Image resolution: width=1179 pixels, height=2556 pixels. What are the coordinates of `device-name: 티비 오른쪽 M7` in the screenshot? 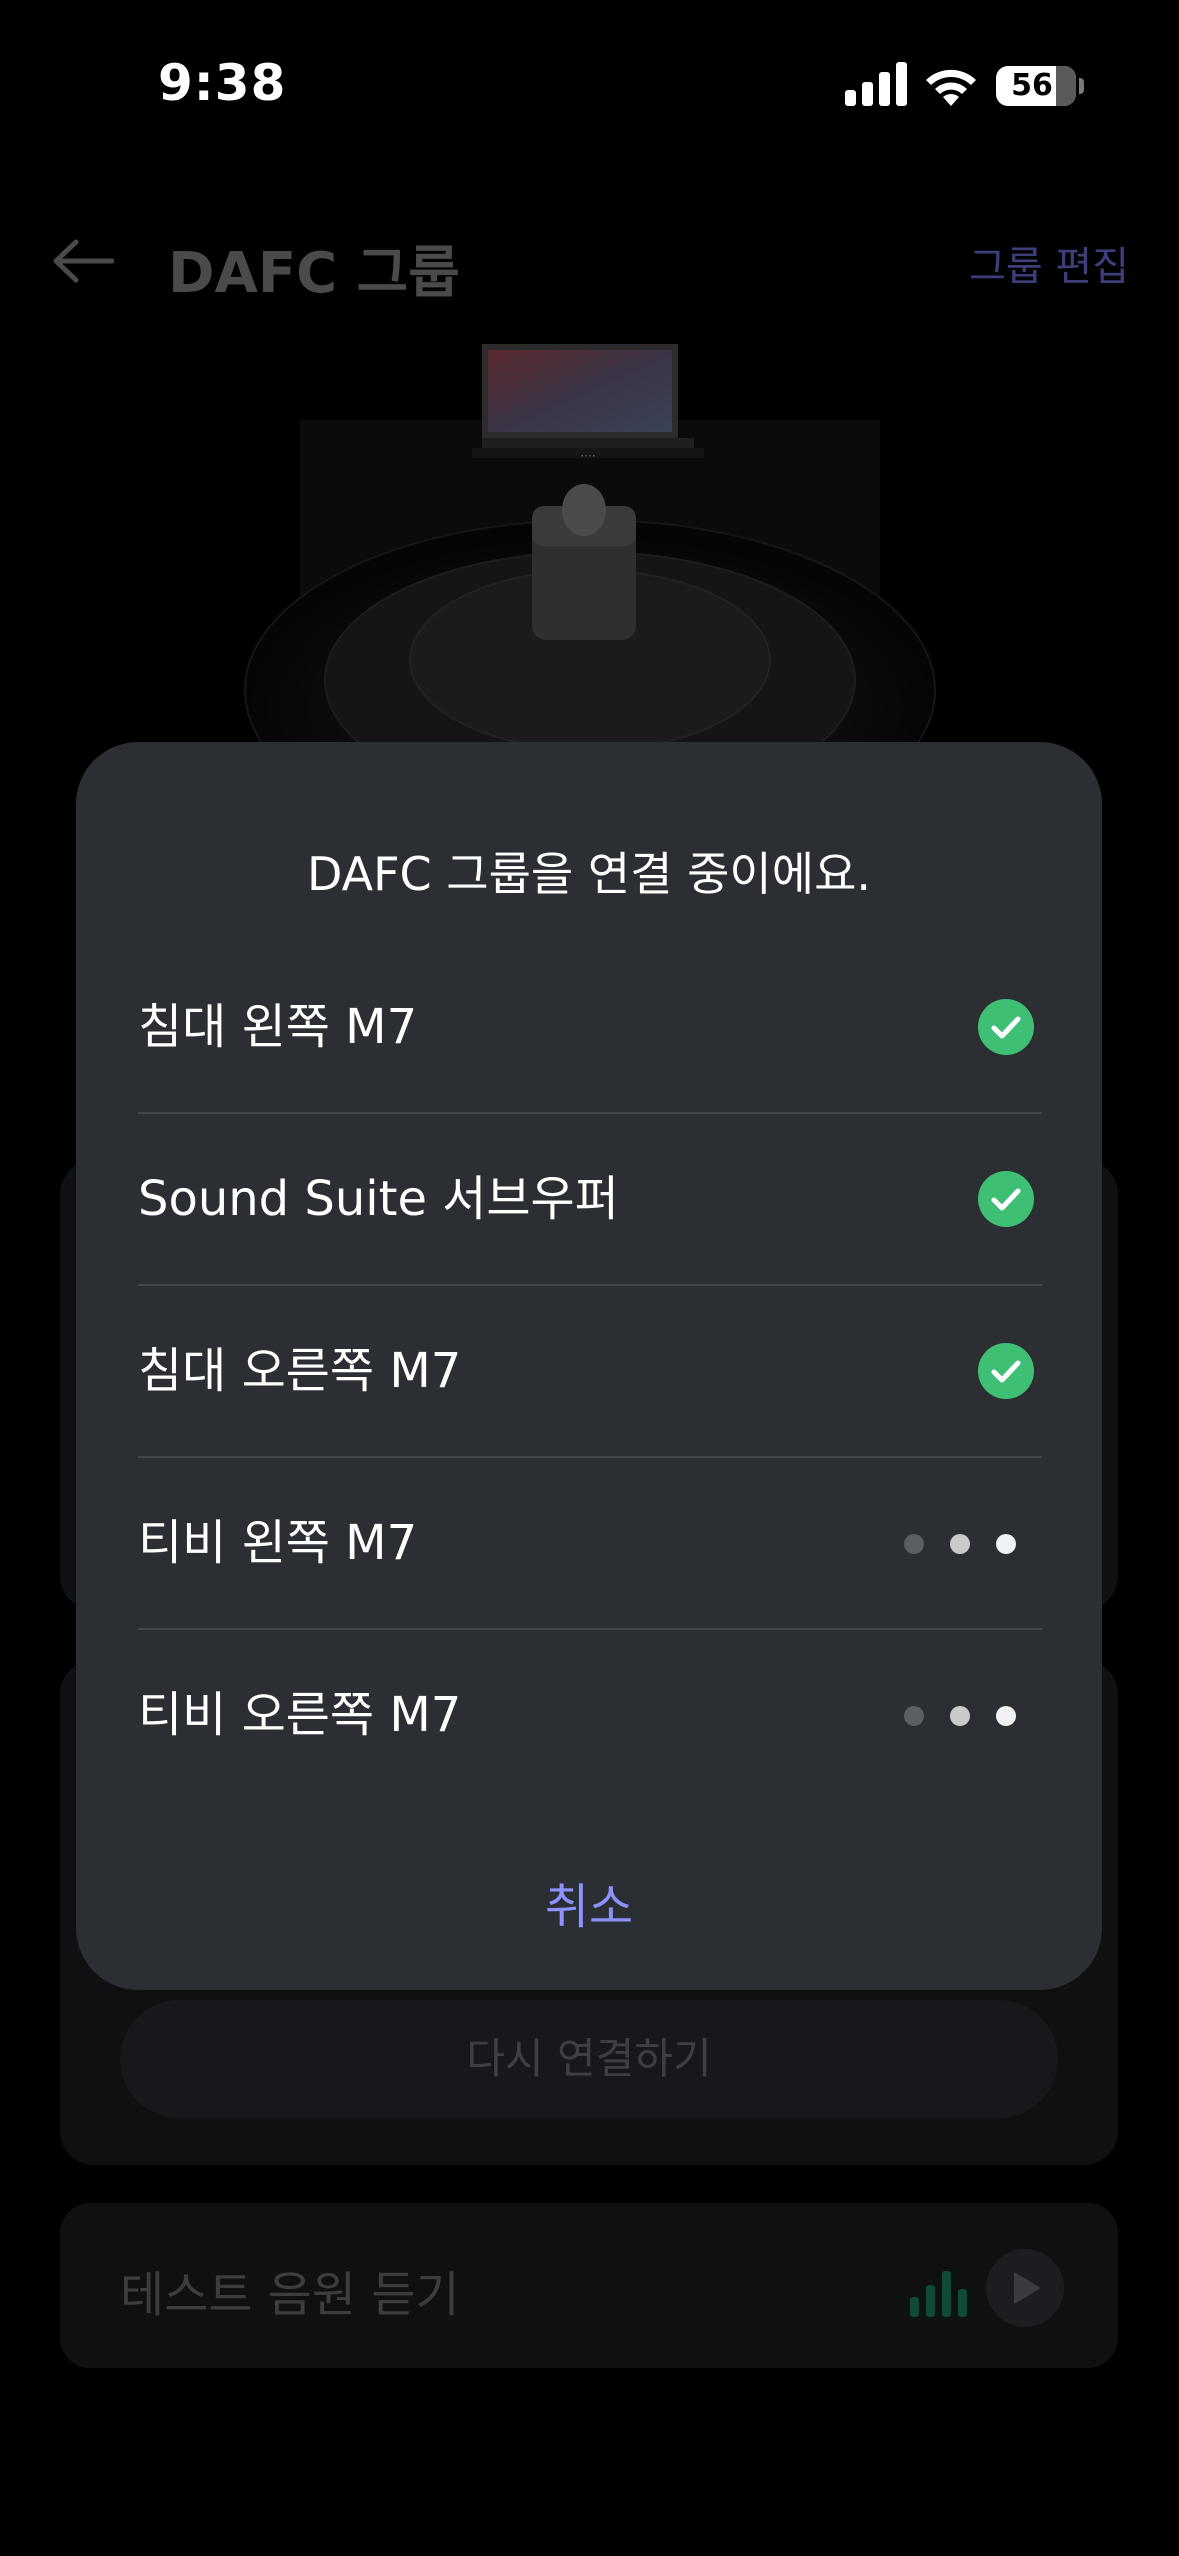 It's located at (300, 1715).